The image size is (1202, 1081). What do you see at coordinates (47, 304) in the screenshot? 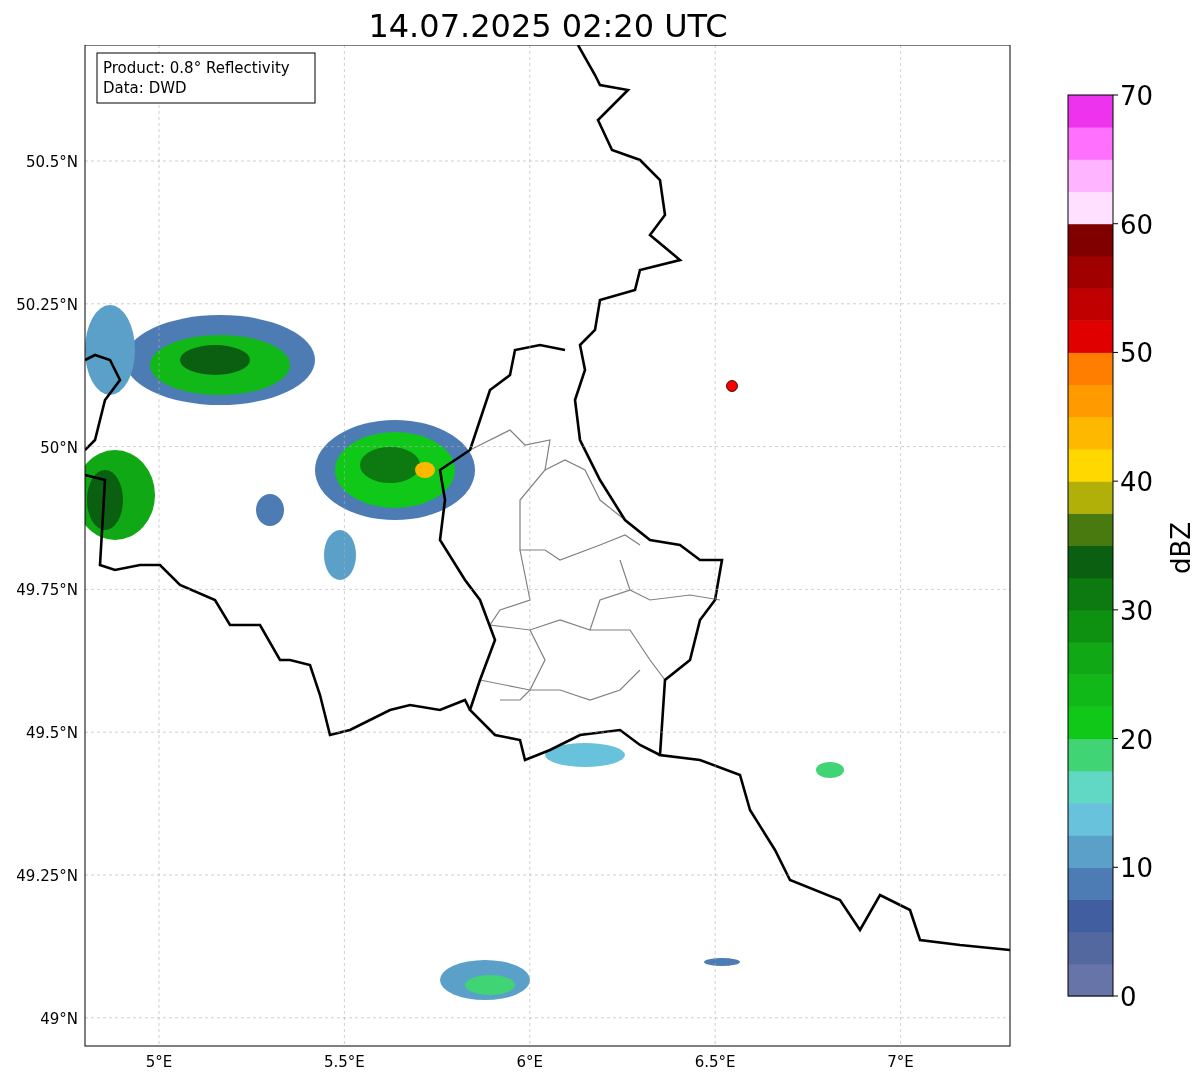
I see `axis-tick-label: 50.25°N` at bounding box center [47, 304].